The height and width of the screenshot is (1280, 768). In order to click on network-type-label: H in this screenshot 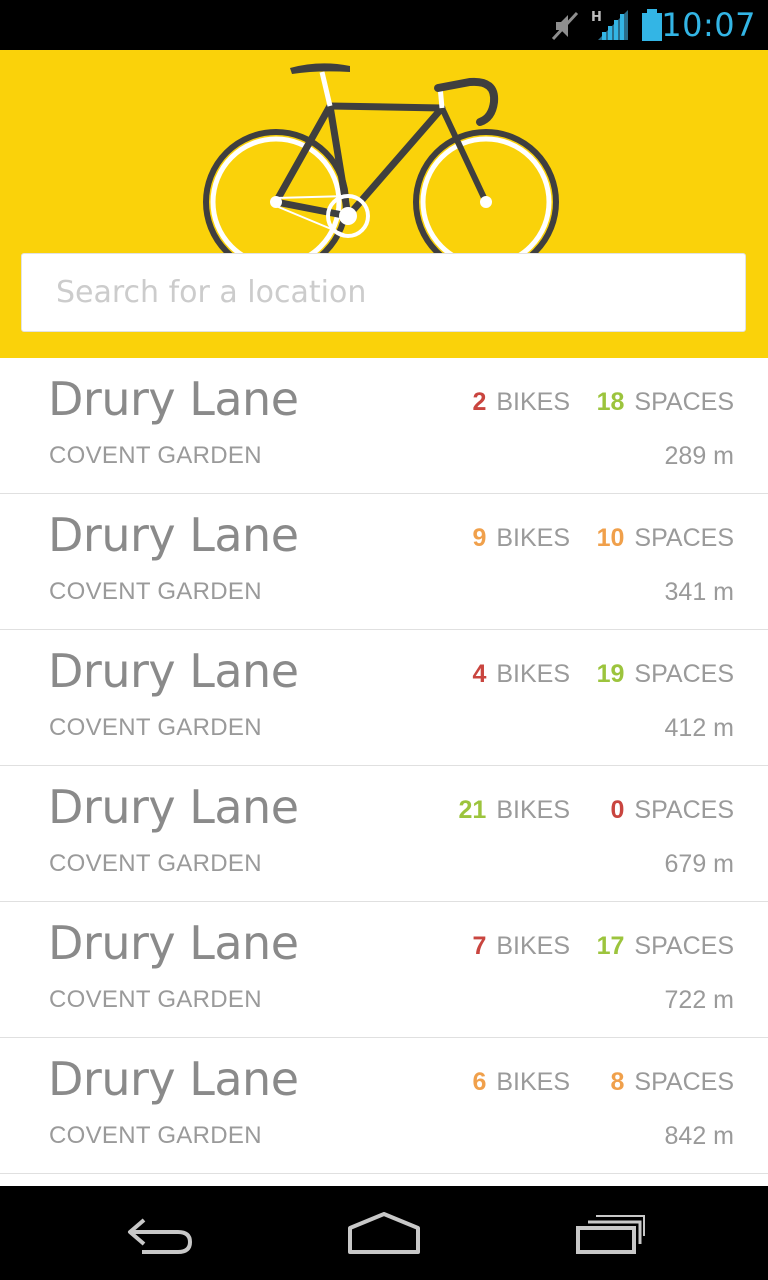, I will do `click(596, 17)`.